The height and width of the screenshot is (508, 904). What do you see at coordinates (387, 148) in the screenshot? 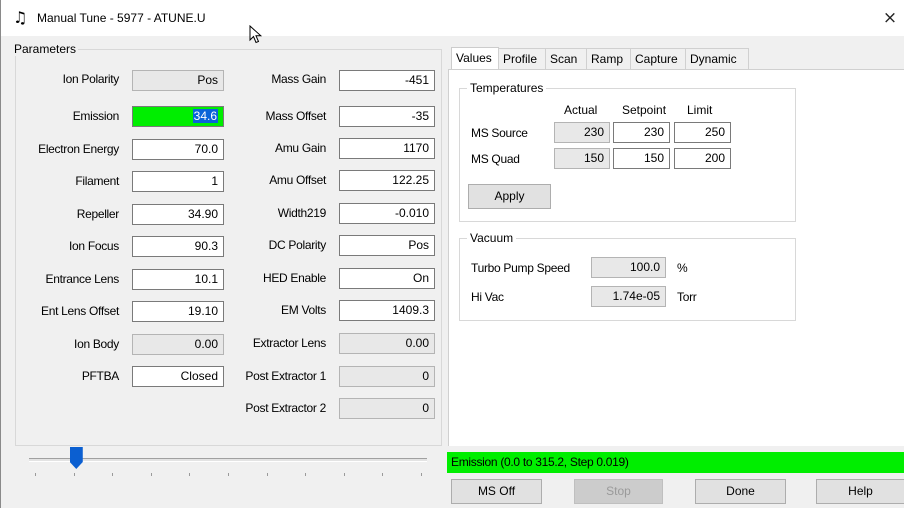
I see `amu-gain-field: 1170` at bounding box center [387, 148].